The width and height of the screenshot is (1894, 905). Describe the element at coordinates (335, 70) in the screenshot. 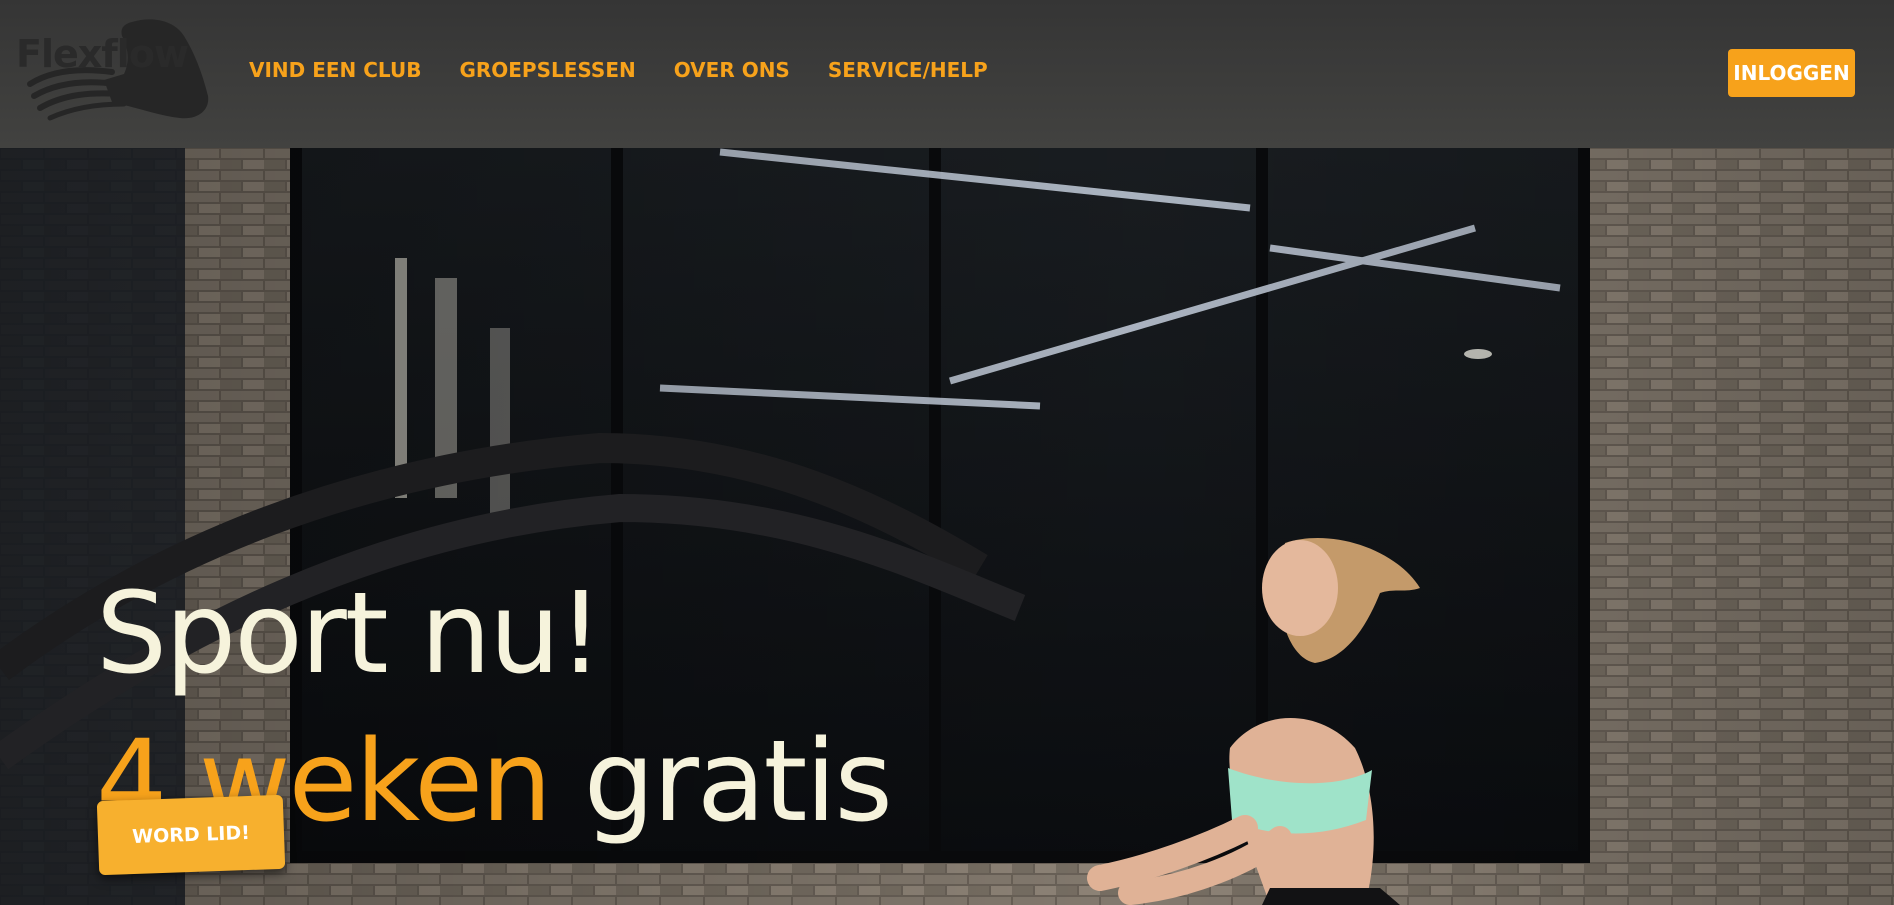

I see `nav-vind-een-club: VIND EEN CLUB` at that location.